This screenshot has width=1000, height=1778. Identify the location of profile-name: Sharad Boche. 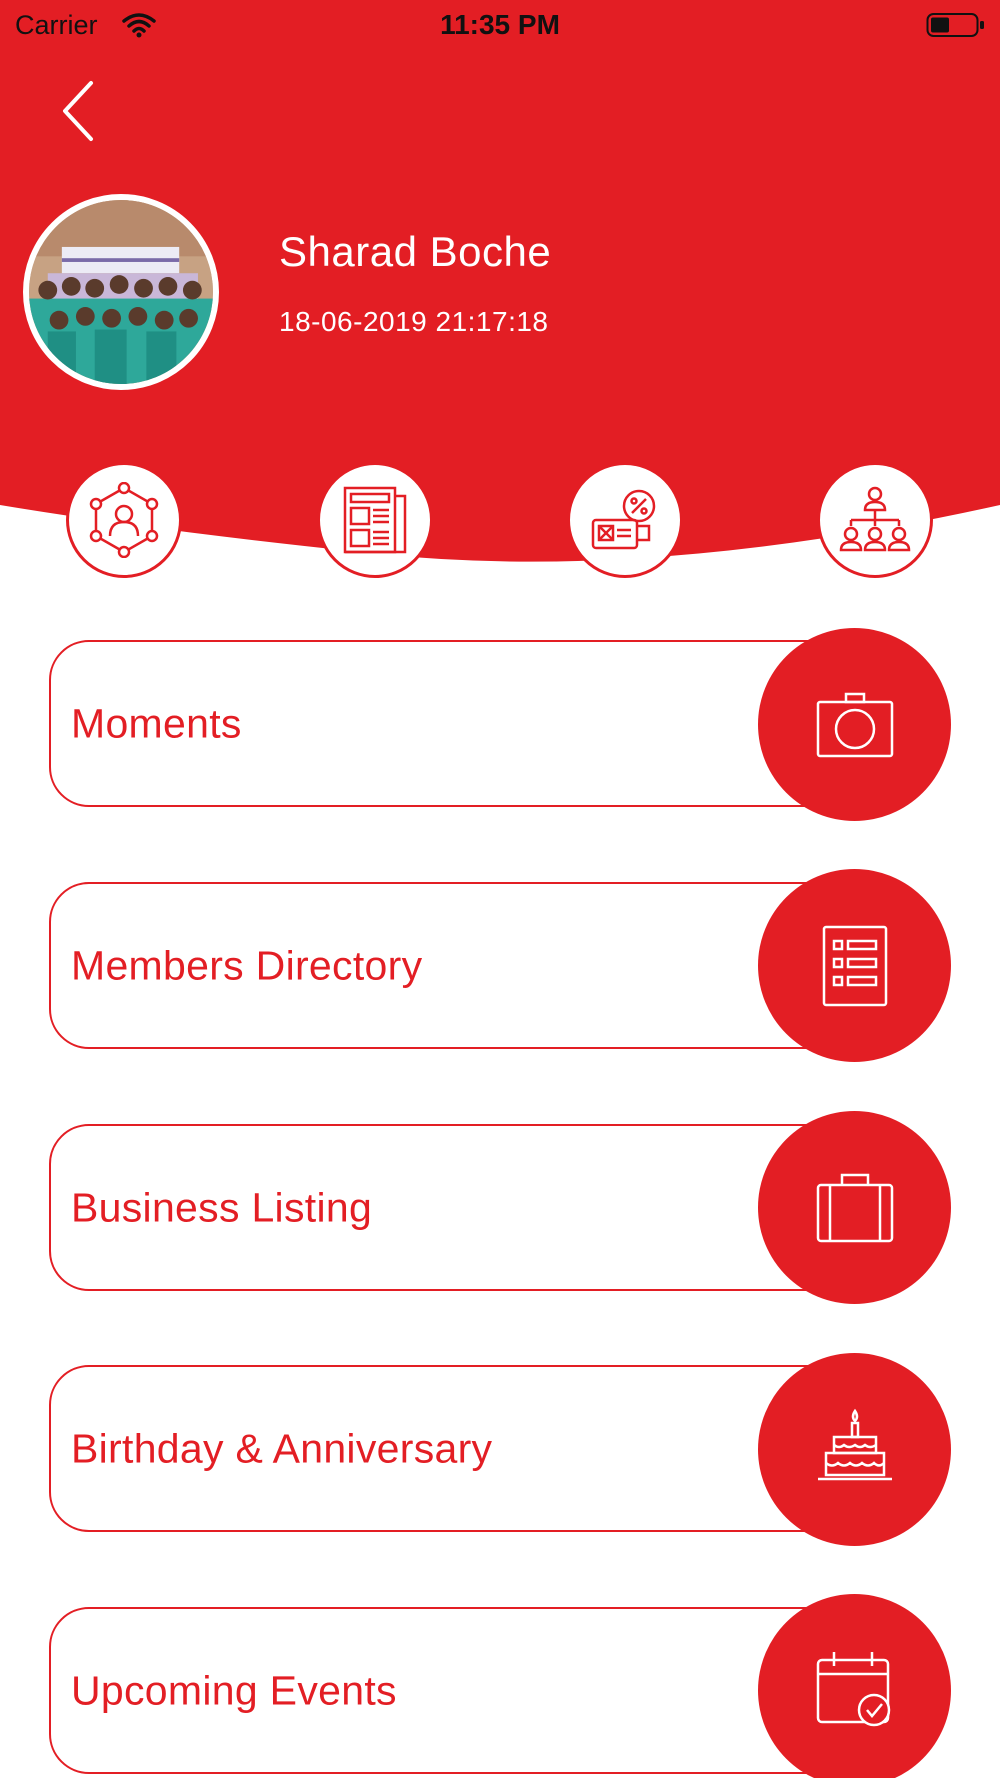
(415, 251).